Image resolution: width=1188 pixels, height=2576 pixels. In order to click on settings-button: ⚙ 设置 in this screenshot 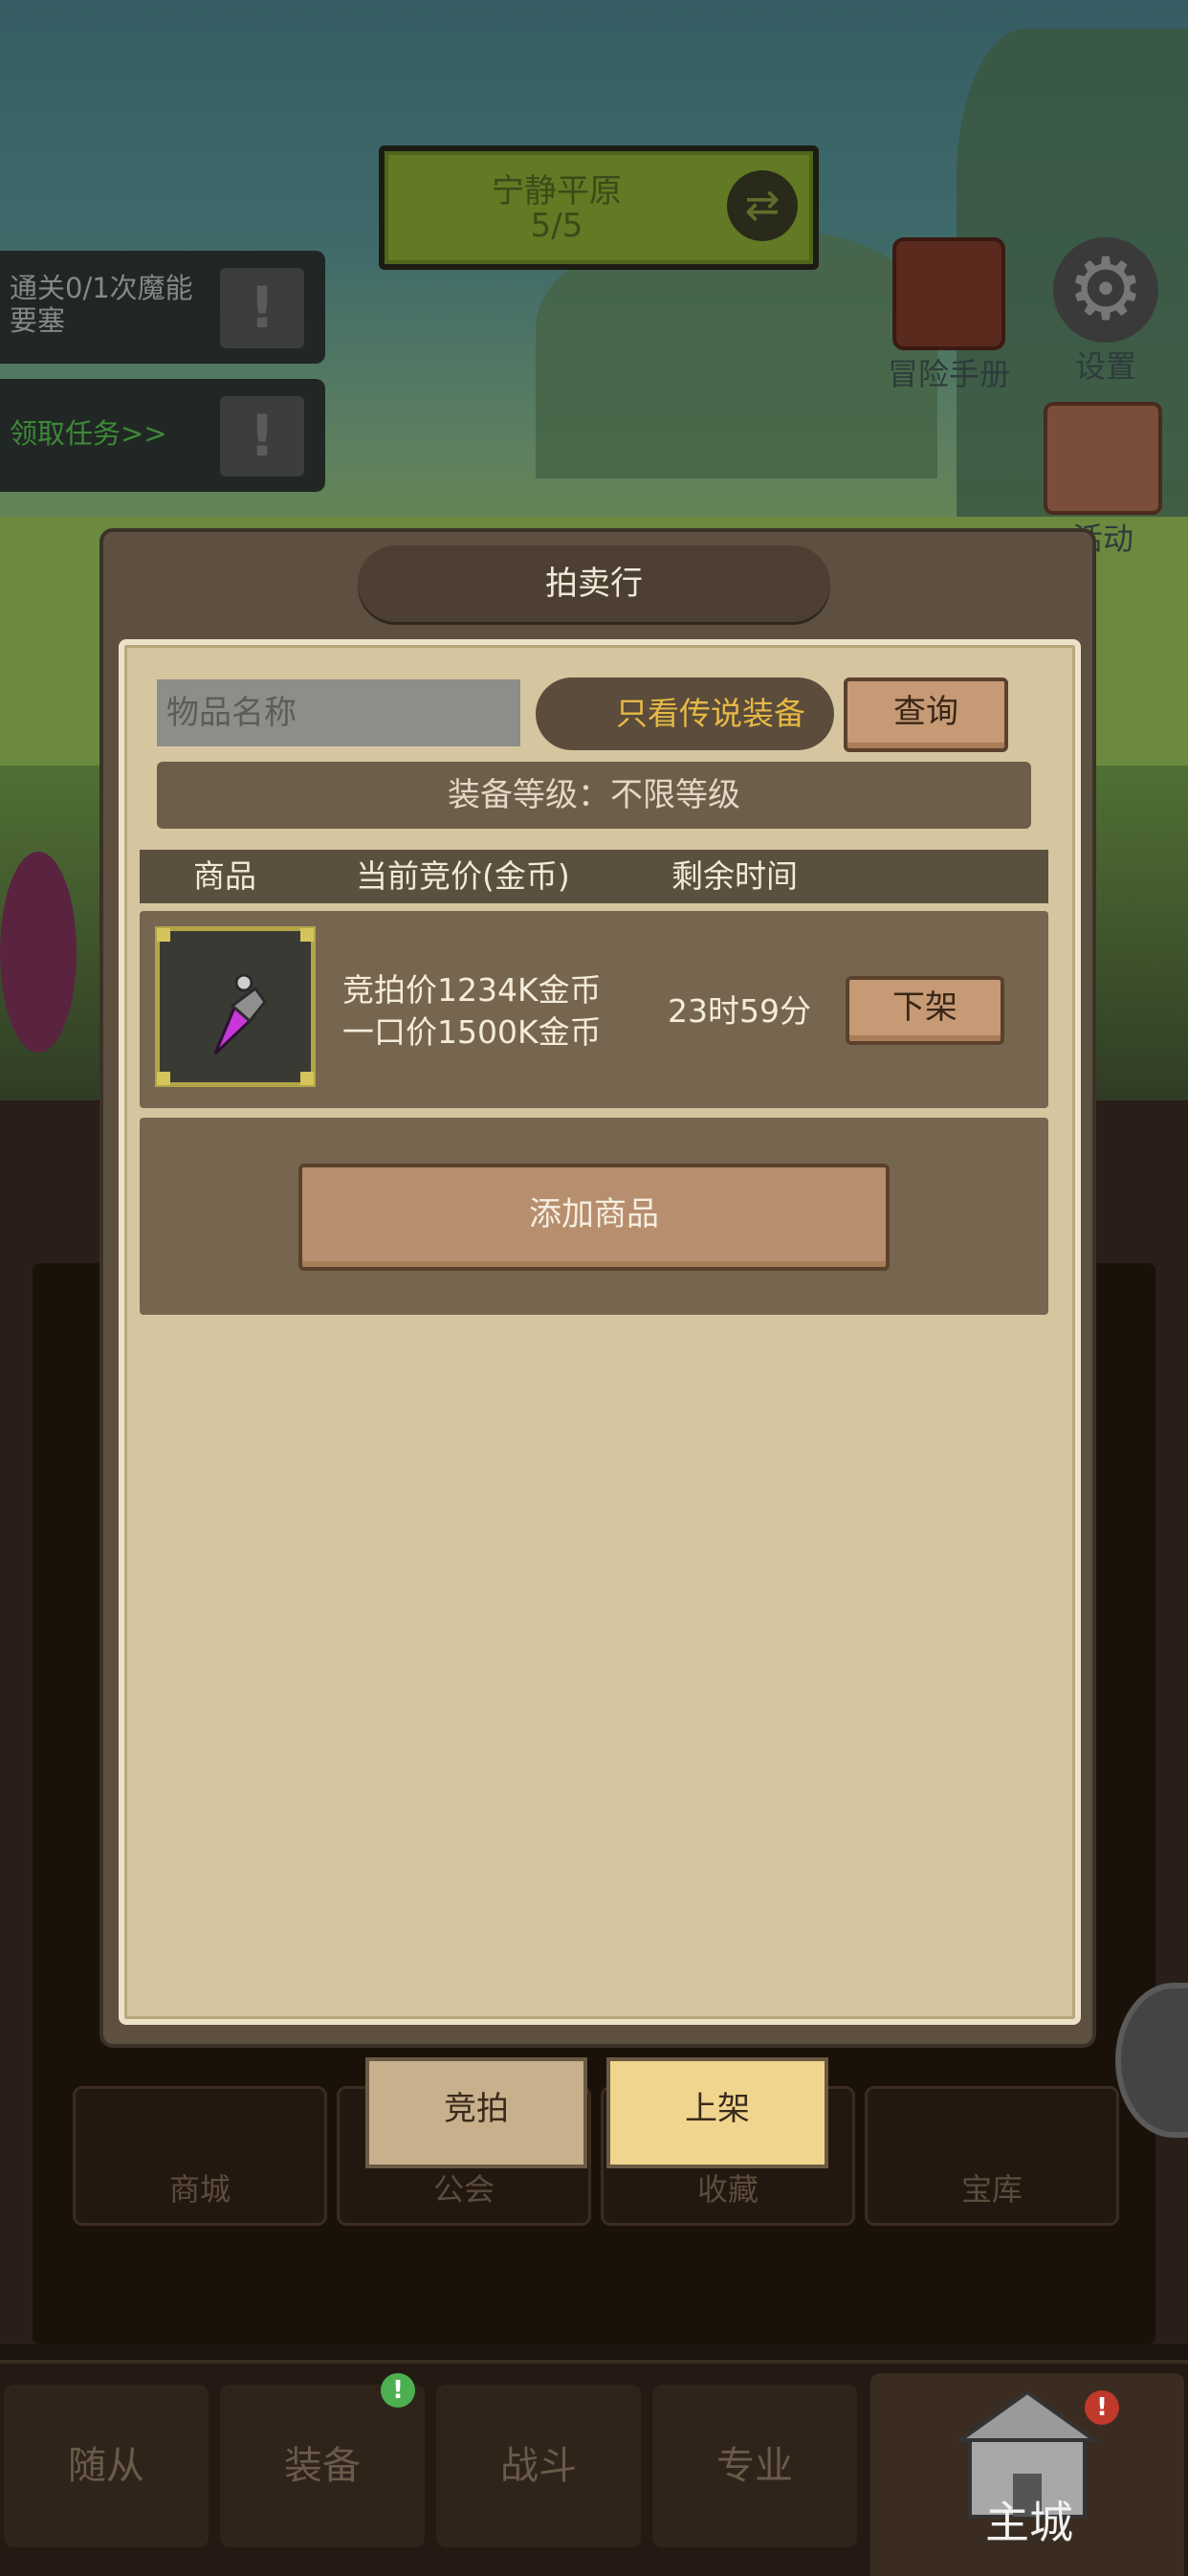, I will do `click(1106, 312)`.